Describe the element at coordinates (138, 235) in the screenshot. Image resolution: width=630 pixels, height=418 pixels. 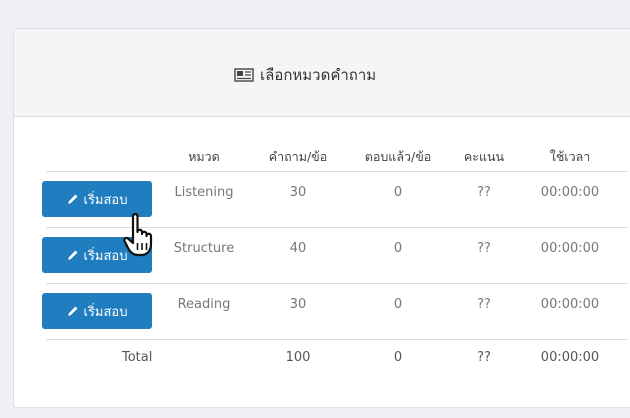
I see `hand-pointer-icon` at that location.